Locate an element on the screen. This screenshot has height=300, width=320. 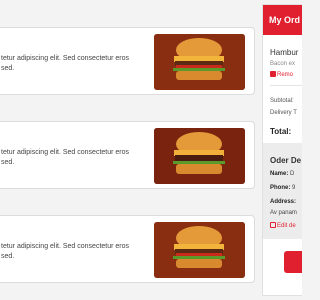
checkout-button is located at coordinates (293, 262).